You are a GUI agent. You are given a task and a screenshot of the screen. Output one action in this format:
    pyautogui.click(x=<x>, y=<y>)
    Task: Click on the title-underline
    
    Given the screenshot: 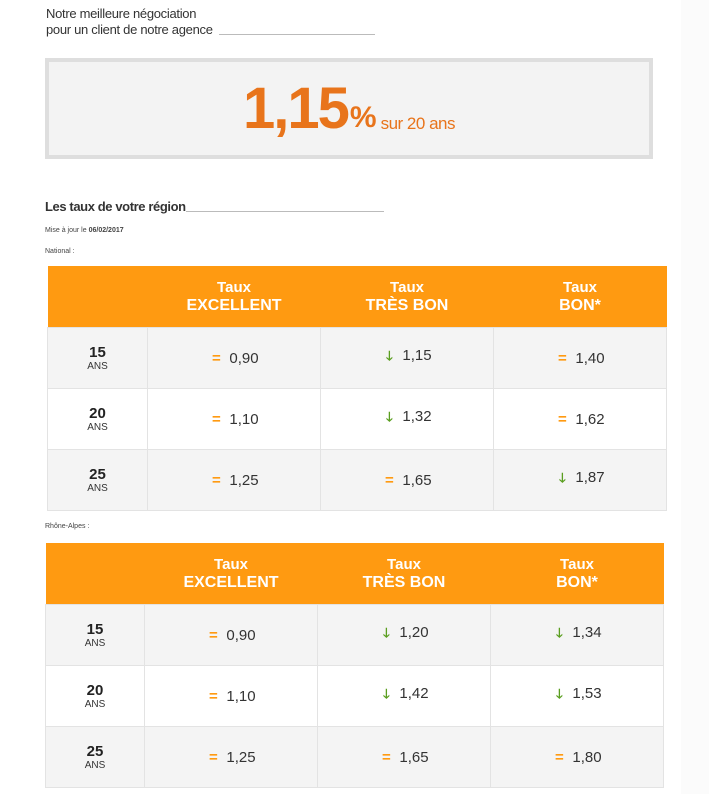 What is the action you would take?
    pyautogui.click(x=284, y=211)
    